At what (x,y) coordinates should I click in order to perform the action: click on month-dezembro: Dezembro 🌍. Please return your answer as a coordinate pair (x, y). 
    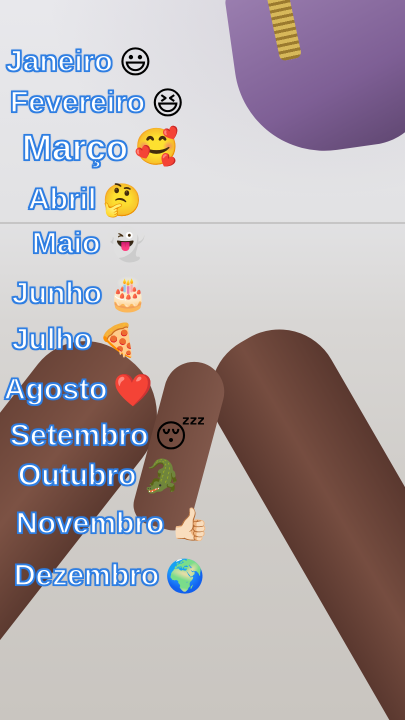
    Looking at the image, I should click on (109, 576).